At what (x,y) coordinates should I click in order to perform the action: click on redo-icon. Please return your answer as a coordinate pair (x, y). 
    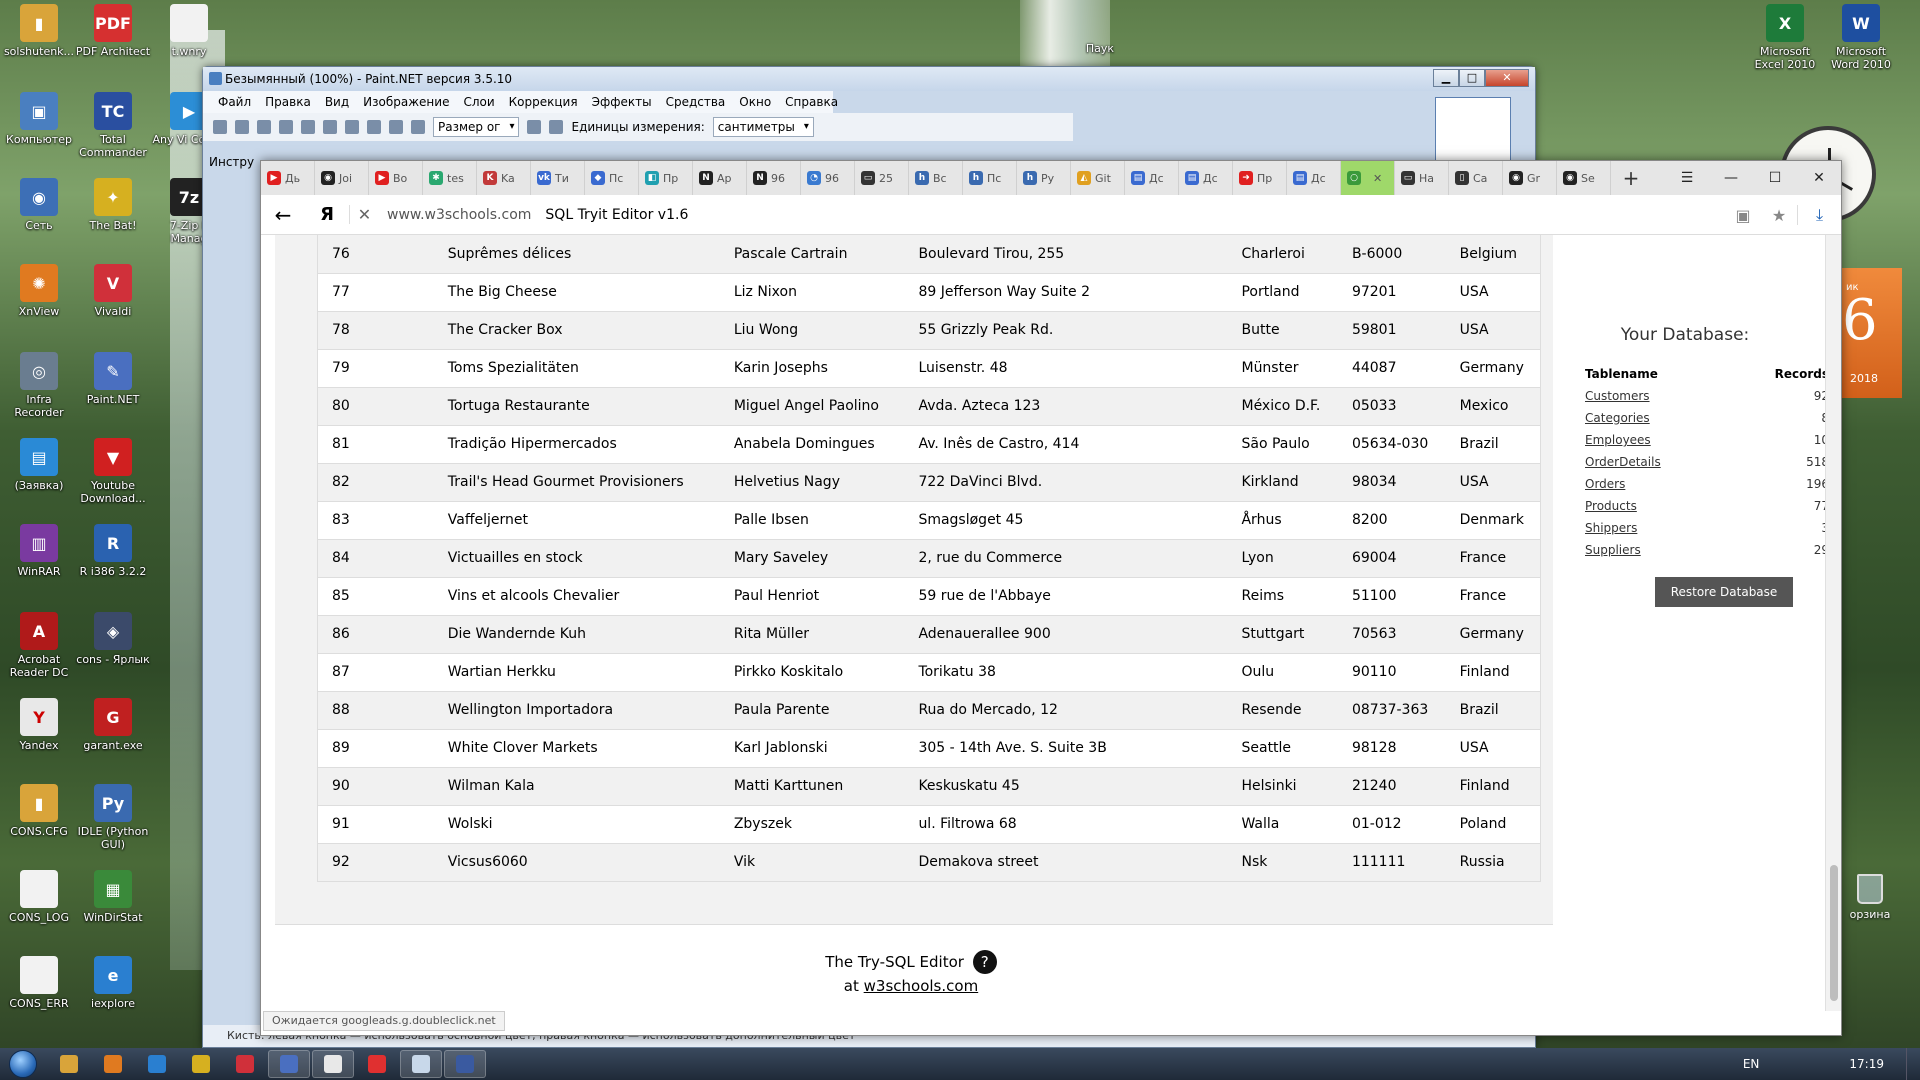
    Looking at the image, I should click on (396, 127).